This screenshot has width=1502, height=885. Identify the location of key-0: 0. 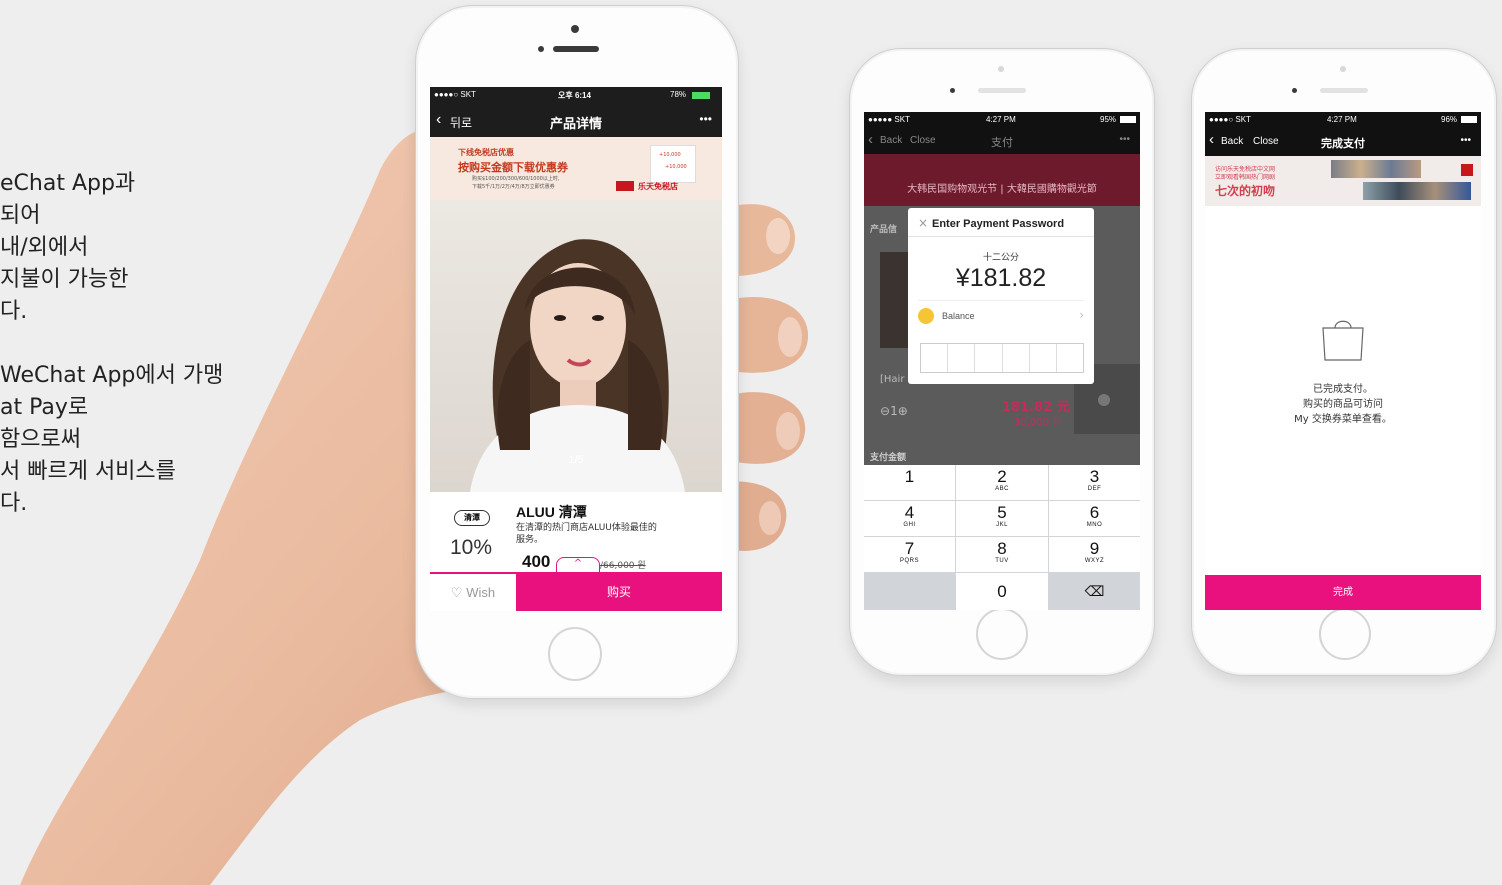
(1002, 591).